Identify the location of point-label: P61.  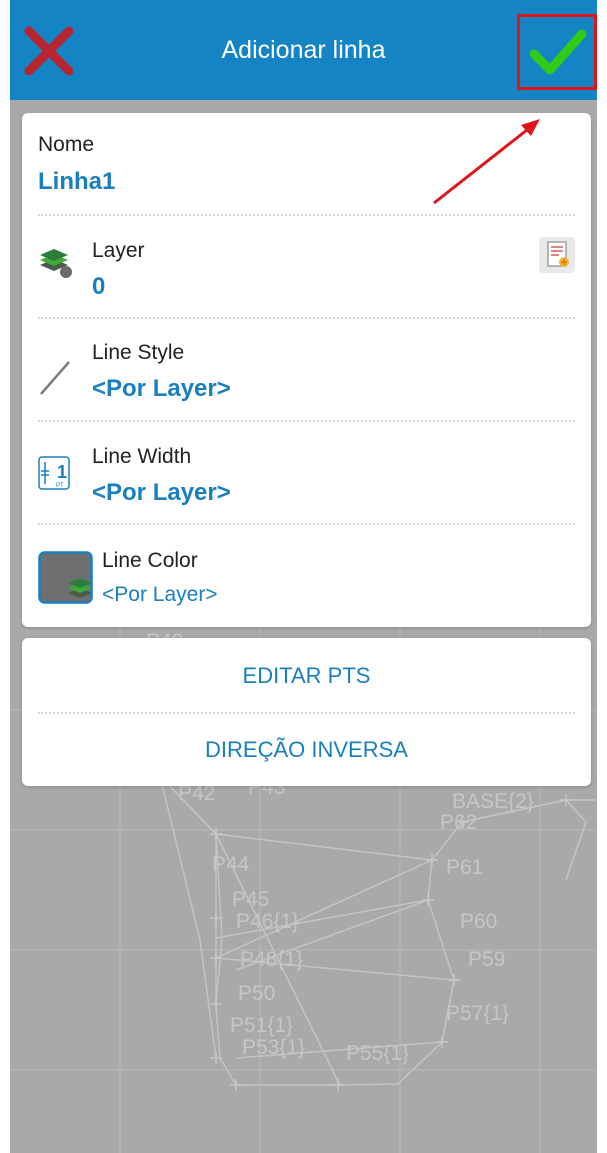
(465, 867).